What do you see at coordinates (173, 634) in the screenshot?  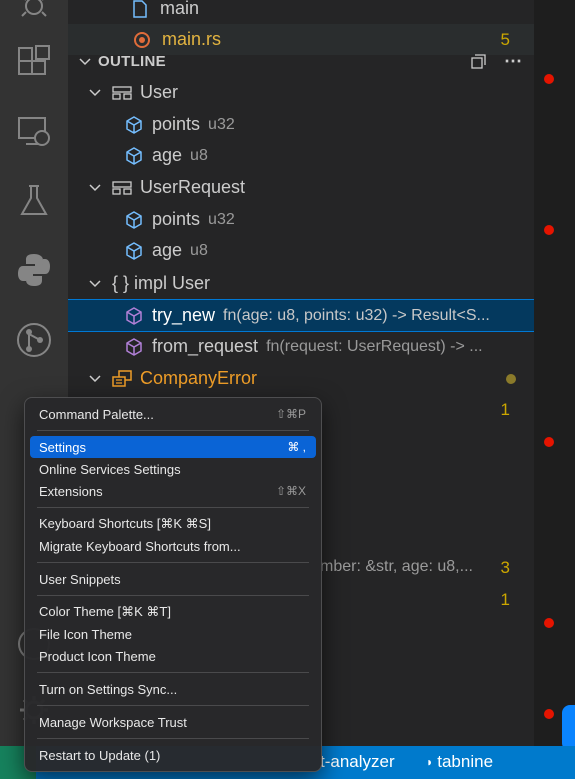 I see `menu-item-file-icon-theme: File Icon Theme` at bounding box center [173, 634].